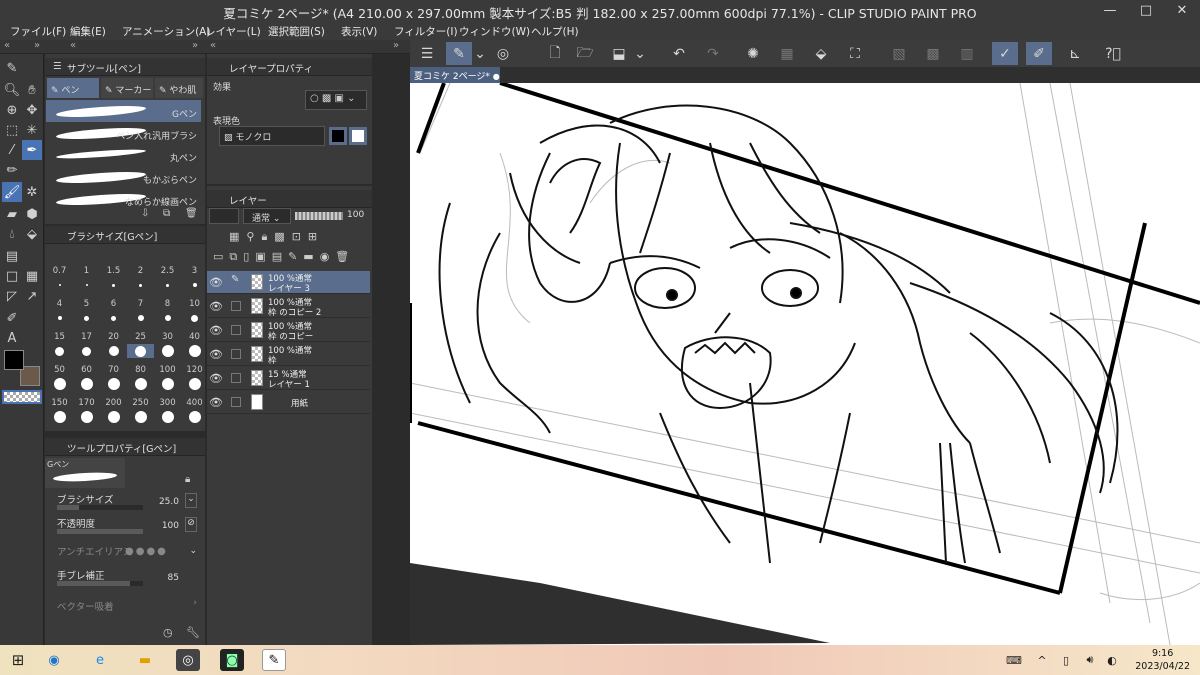 The height and width of the screenshot is (675, 1200). I want to click on stabilize-slider, so click(100, 583).